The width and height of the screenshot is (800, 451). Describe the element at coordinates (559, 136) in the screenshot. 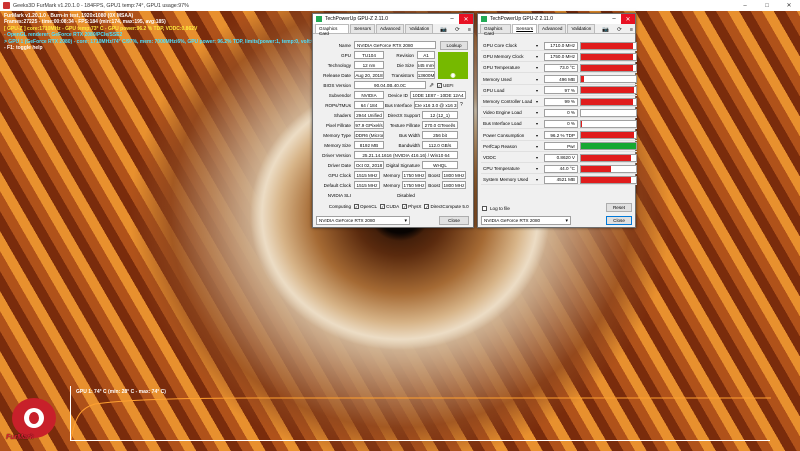

I see `sensor-row: Power Consumption ▾ 96.2 % TDP` at that location.